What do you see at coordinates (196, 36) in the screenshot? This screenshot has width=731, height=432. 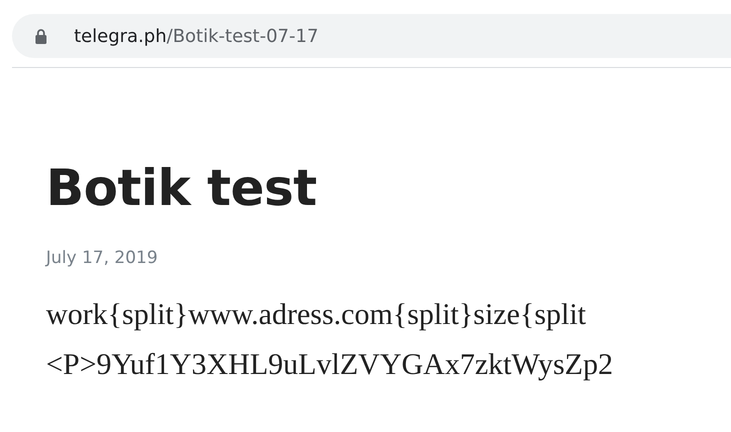 I see `url-text: telegra.ph/Botik-test-07-17` at bounding box center [196, 36].